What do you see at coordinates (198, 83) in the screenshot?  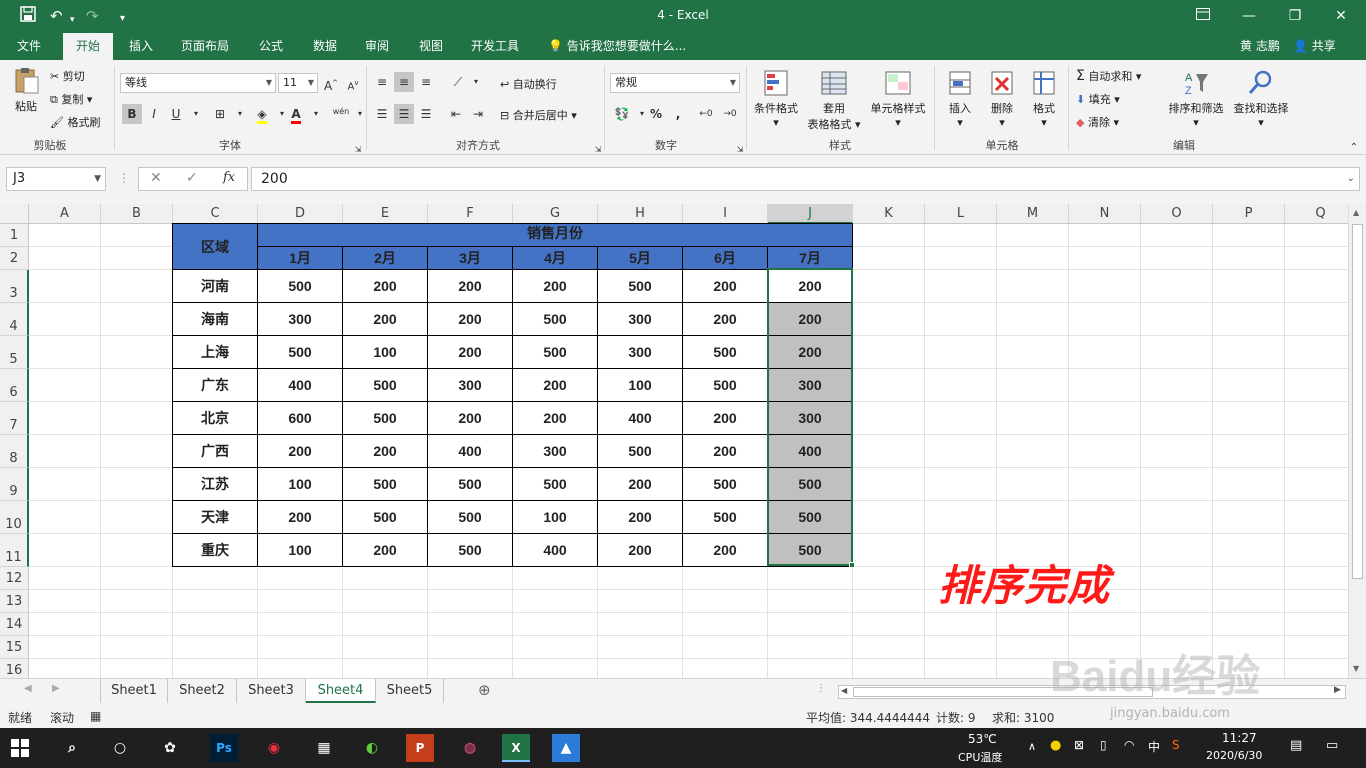 I see `font-name-select: 等线 ▼` at bounding box center [198, 83].